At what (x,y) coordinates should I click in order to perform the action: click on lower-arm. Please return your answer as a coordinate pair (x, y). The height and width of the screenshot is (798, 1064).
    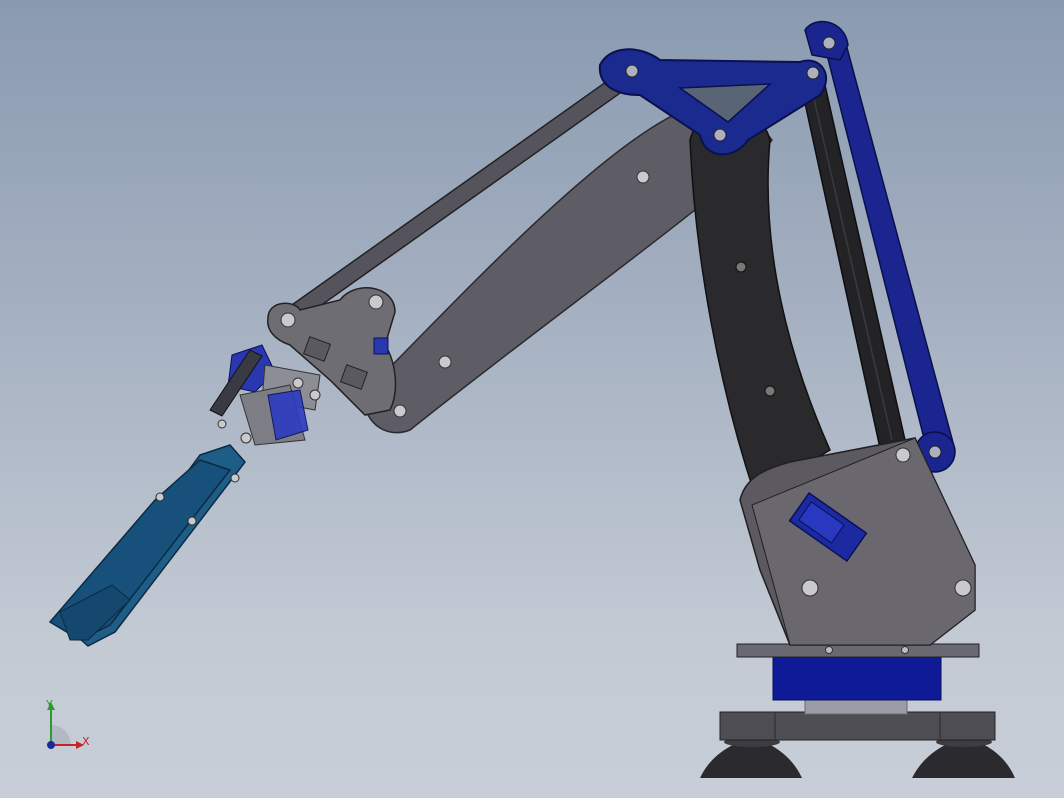
    Looking at the image, I should click on (760, 303).